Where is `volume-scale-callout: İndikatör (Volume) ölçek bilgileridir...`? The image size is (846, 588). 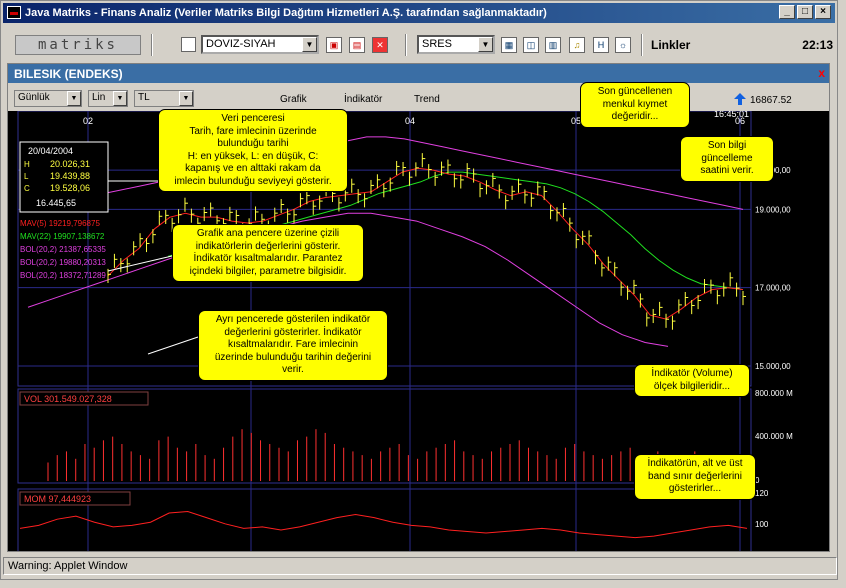
volume-scale-callout: İndikatör (Volume) ölçek bilgileridir... is located at coordinates (692, 380).